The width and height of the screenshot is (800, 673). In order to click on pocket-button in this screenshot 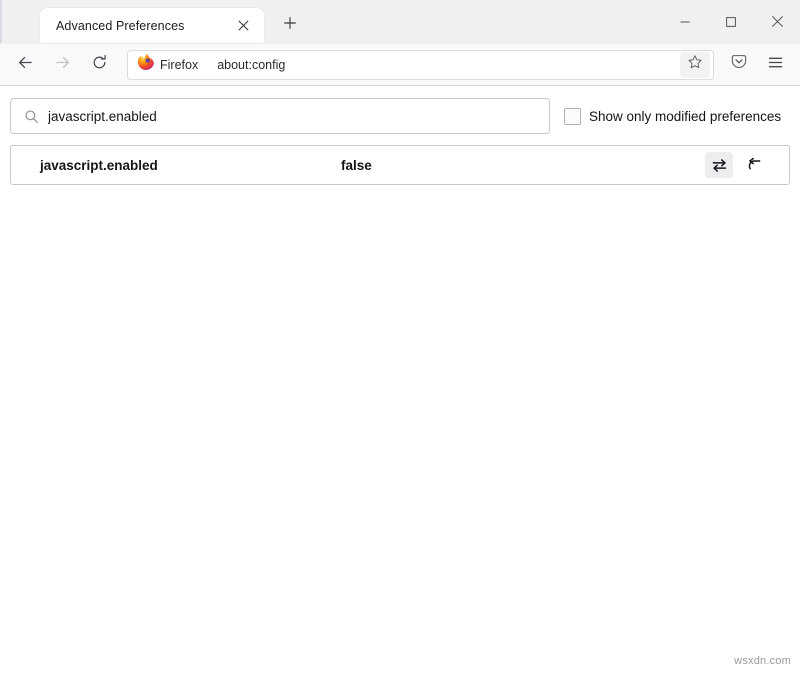, I will do `click(739, 65)`.